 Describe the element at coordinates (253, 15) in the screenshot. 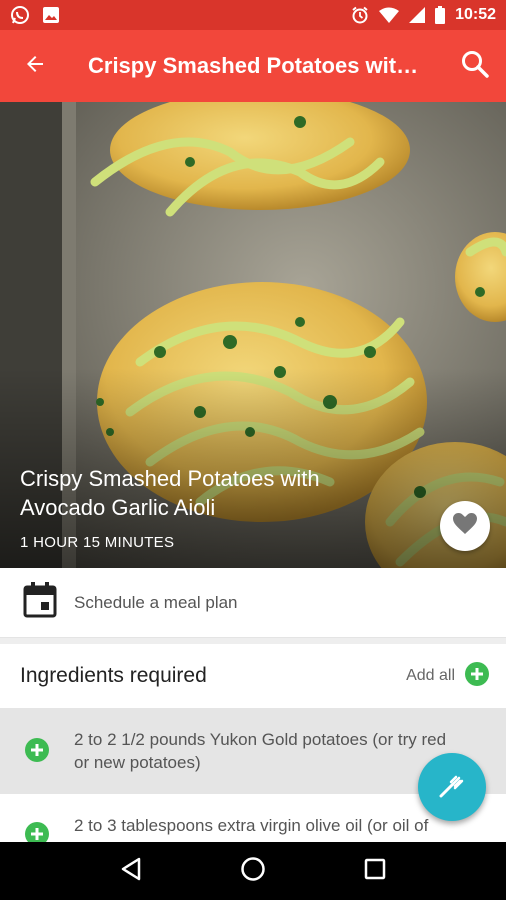

I see `status-bar: 10:52` at that location.